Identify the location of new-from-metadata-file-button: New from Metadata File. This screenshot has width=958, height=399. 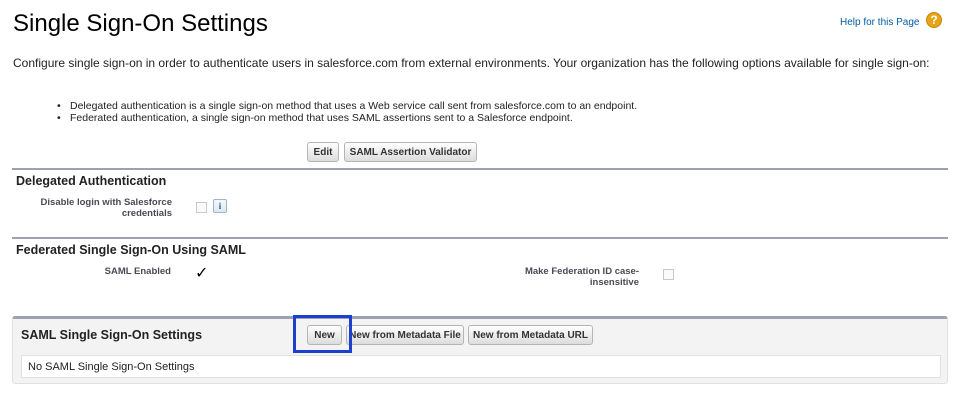
(405, 335).